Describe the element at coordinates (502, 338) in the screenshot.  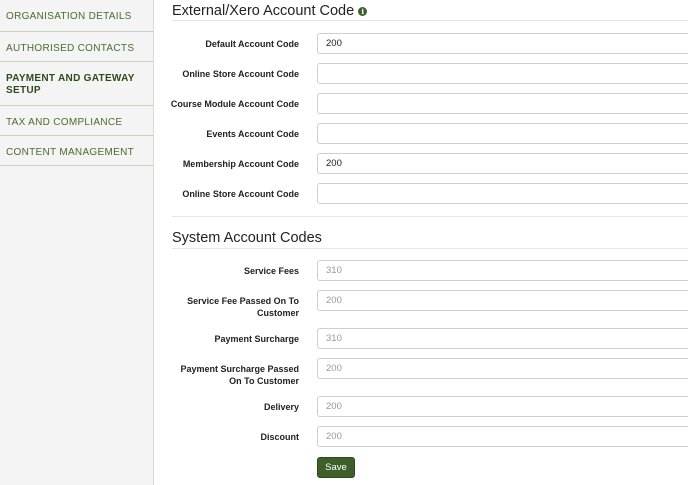
I see `payment-surcharge-input` at that location.